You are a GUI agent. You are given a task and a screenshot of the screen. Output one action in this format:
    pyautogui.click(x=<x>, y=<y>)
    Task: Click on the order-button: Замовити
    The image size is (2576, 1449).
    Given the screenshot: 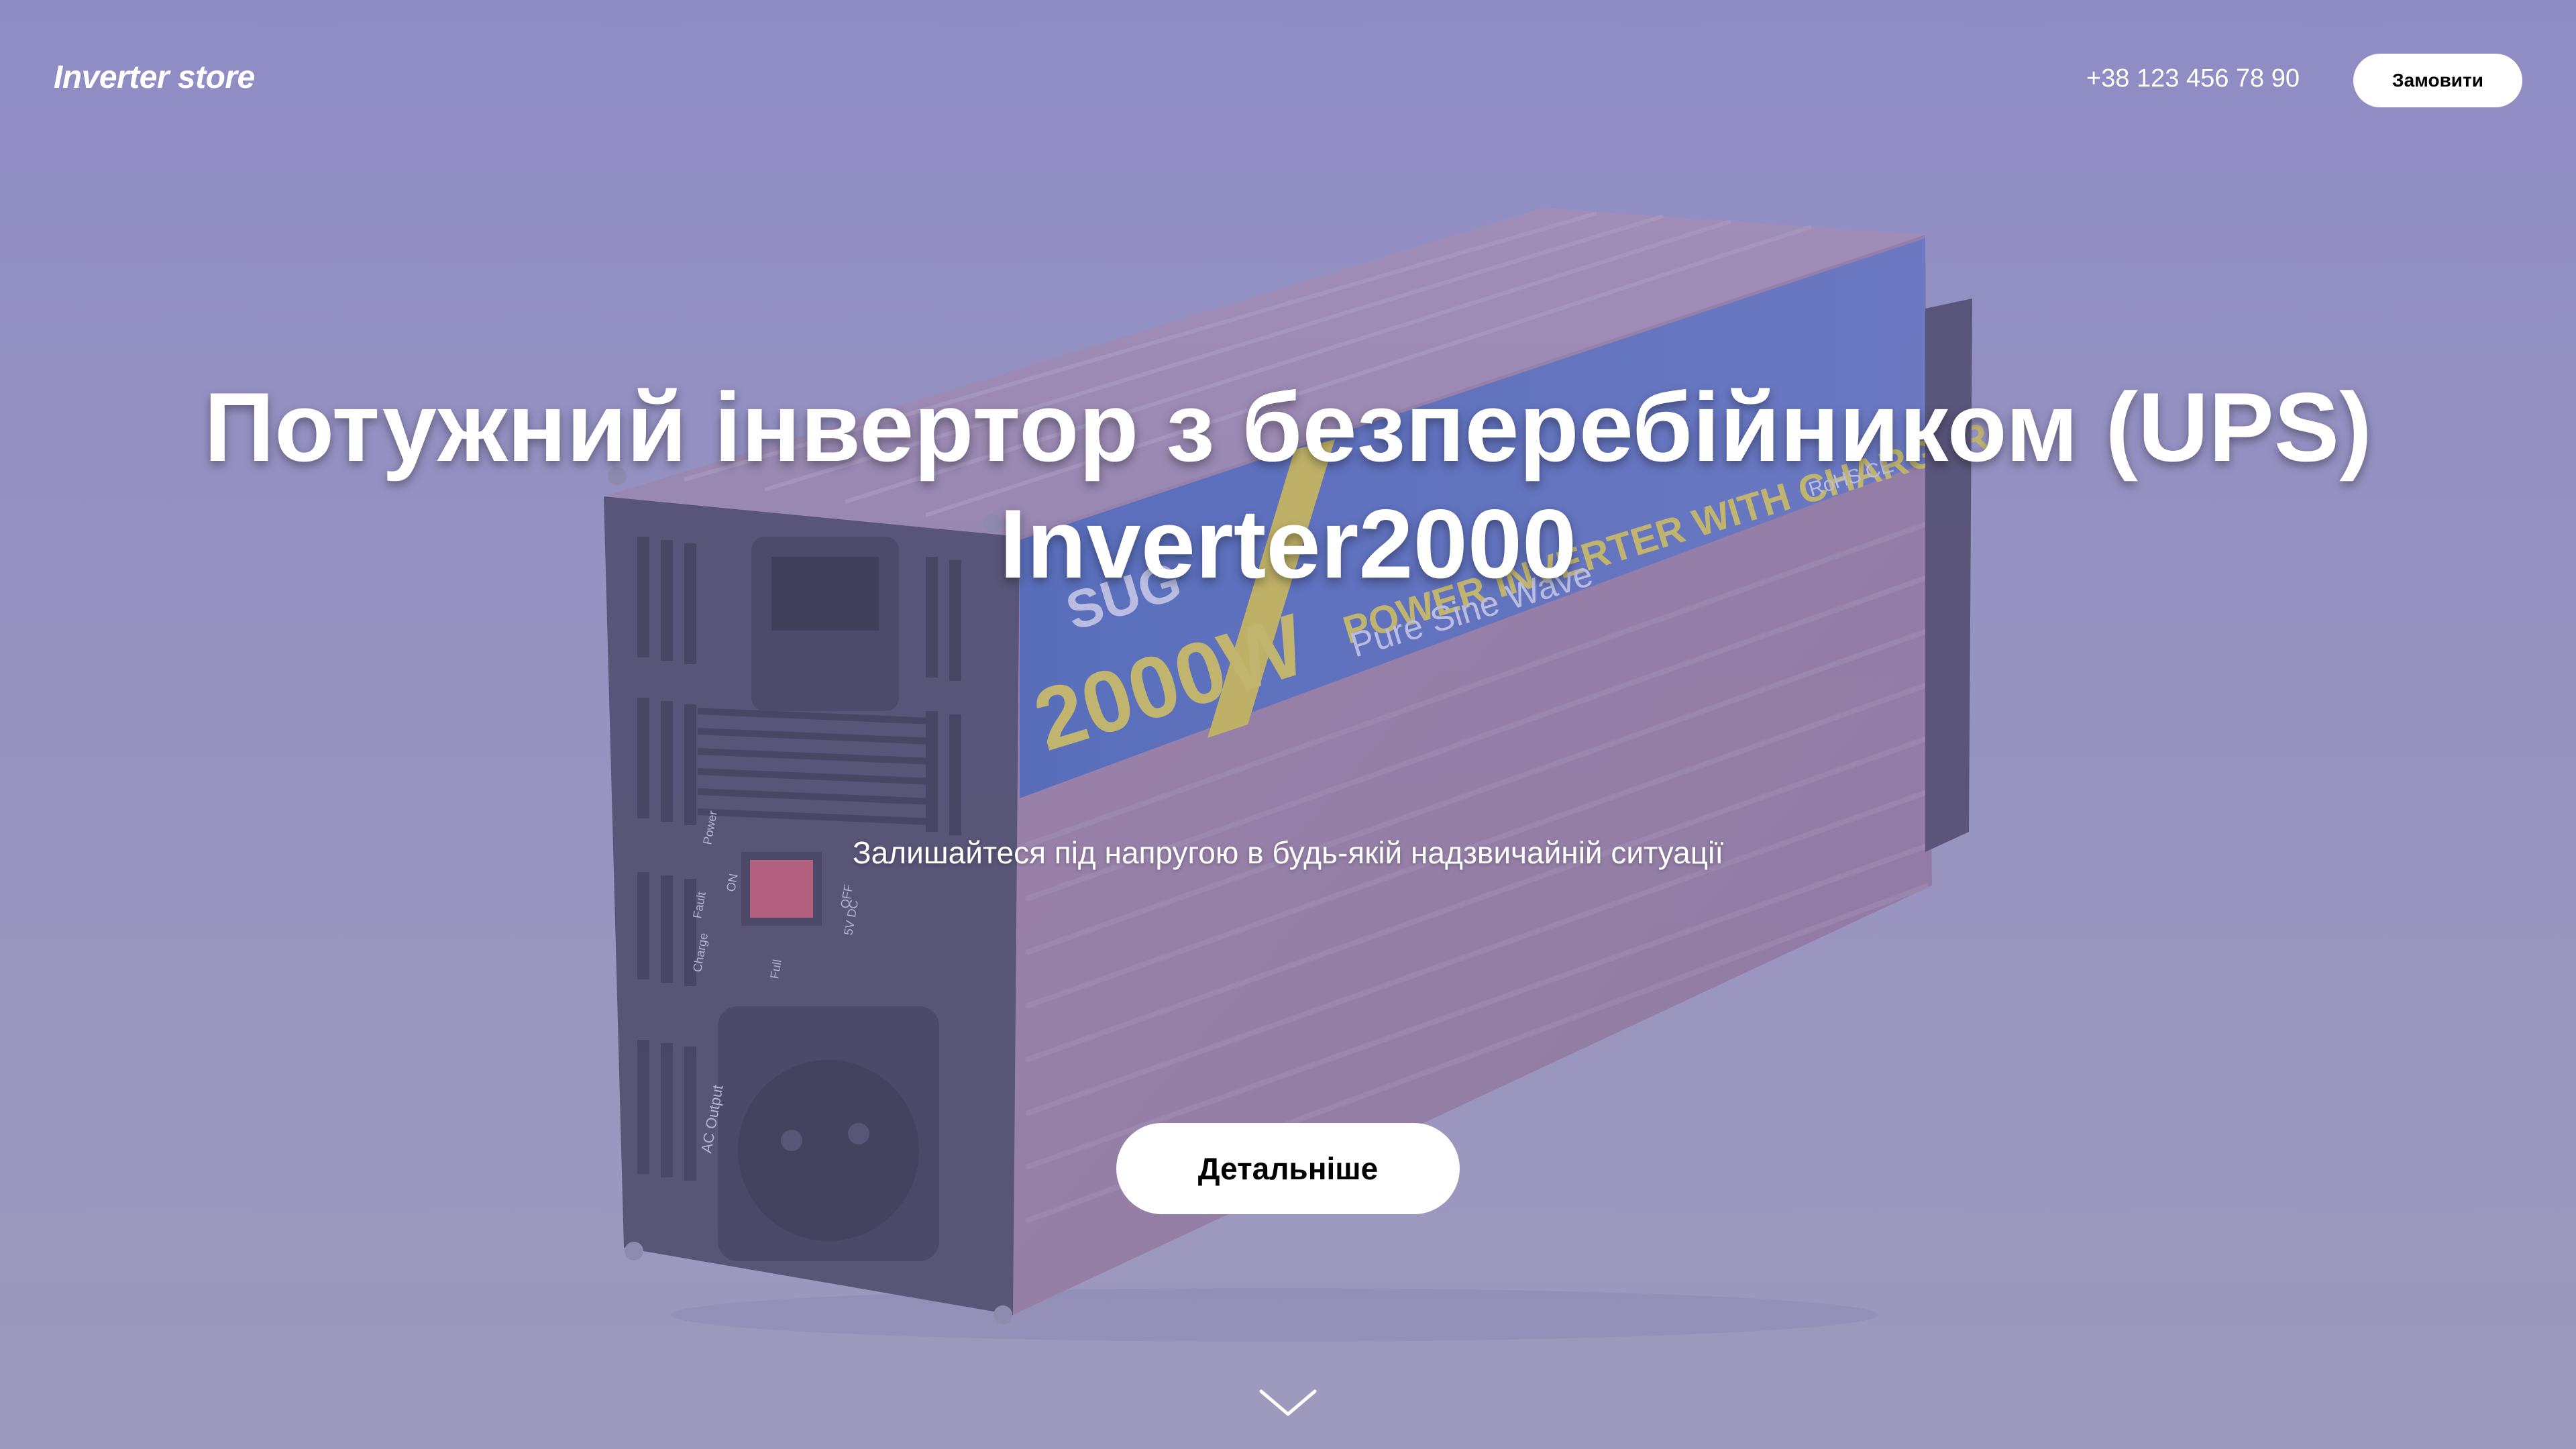 What is the action you would take?
    pyautogui.click(x=2437, y=80)
    